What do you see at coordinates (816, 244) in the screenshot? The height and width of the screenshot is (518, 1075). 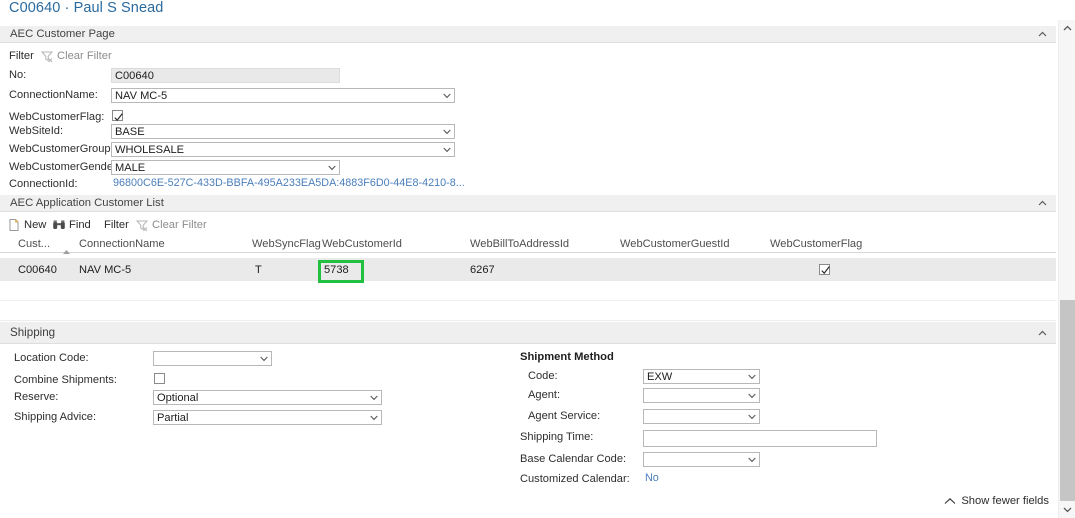 I see `column-header-web-customer-flag: WebCustomerFlag` at bounding box center [816, 244].